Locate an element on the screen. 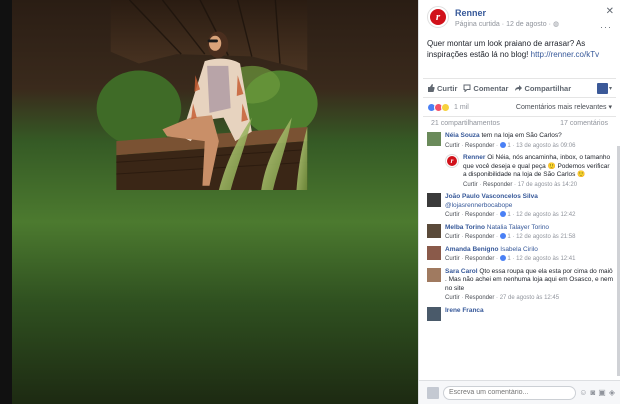  more-options-icon: ··· is located at coordinates (606, 27).